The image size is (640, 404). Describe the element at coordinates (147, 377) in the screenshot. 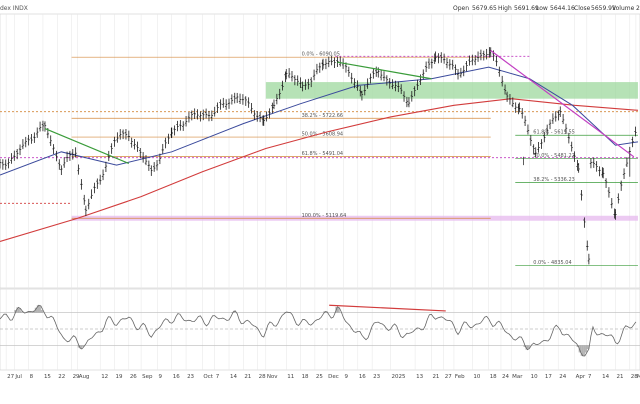

I see `oscillator-x-tick-label: Sep` at that location.